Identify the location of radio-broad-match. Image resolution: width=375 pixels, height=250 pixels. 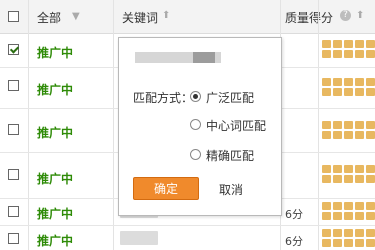
(195, 96).